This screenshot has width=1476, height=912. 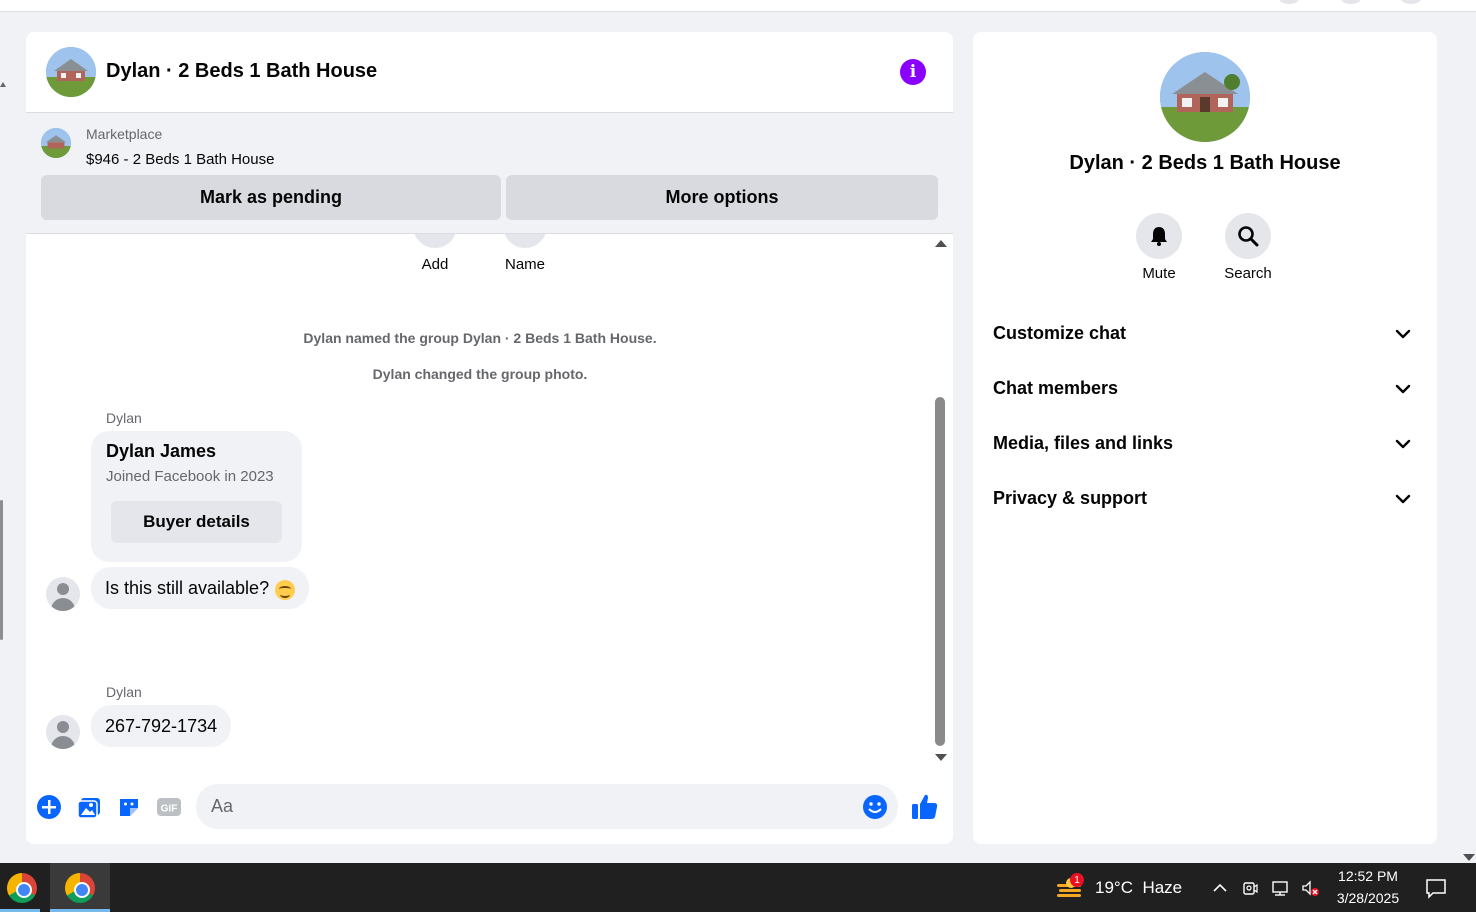 I want to click on mark-as-pending-button: Mark as pending, so click(x=271, y=197).